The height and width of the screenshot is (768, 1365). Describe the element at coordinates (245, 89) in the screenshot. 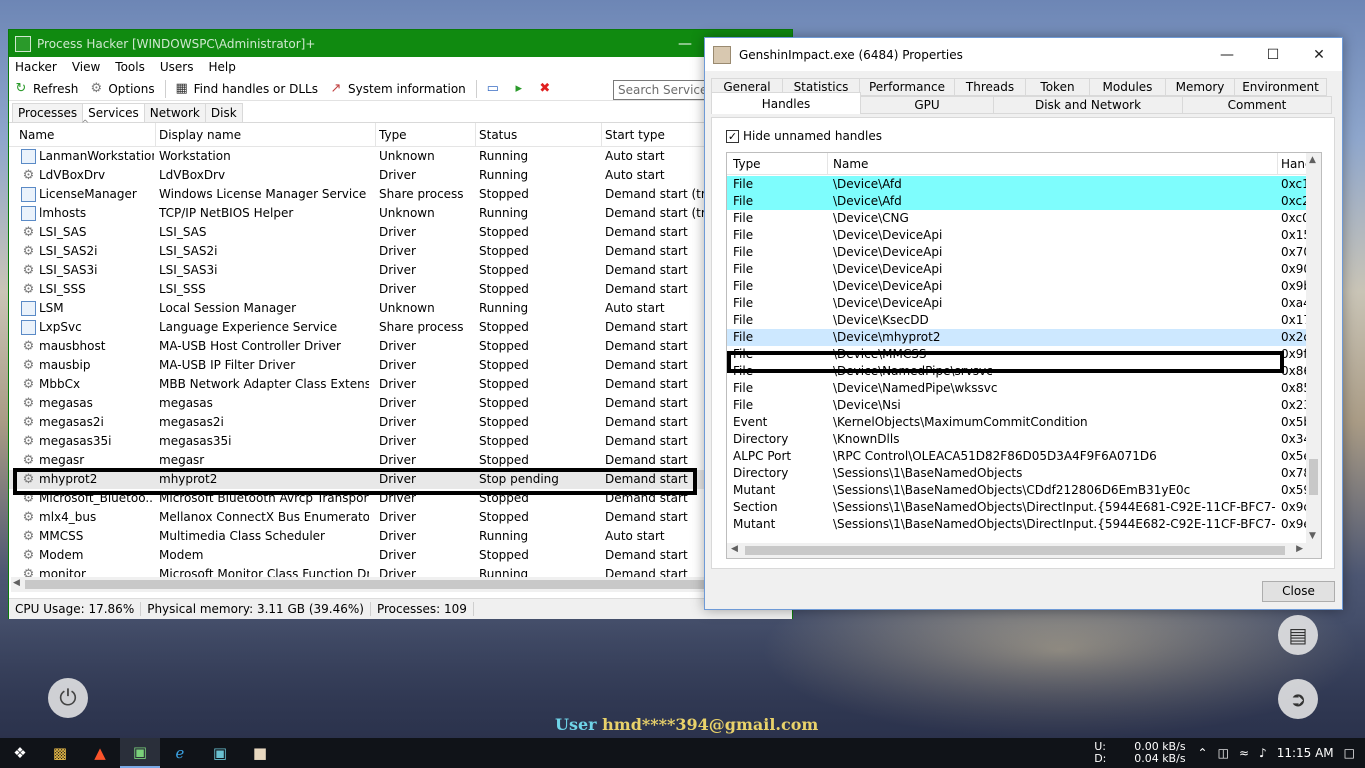

I see `find-handles-button: ▦ Find handles or DLLs` at that location.